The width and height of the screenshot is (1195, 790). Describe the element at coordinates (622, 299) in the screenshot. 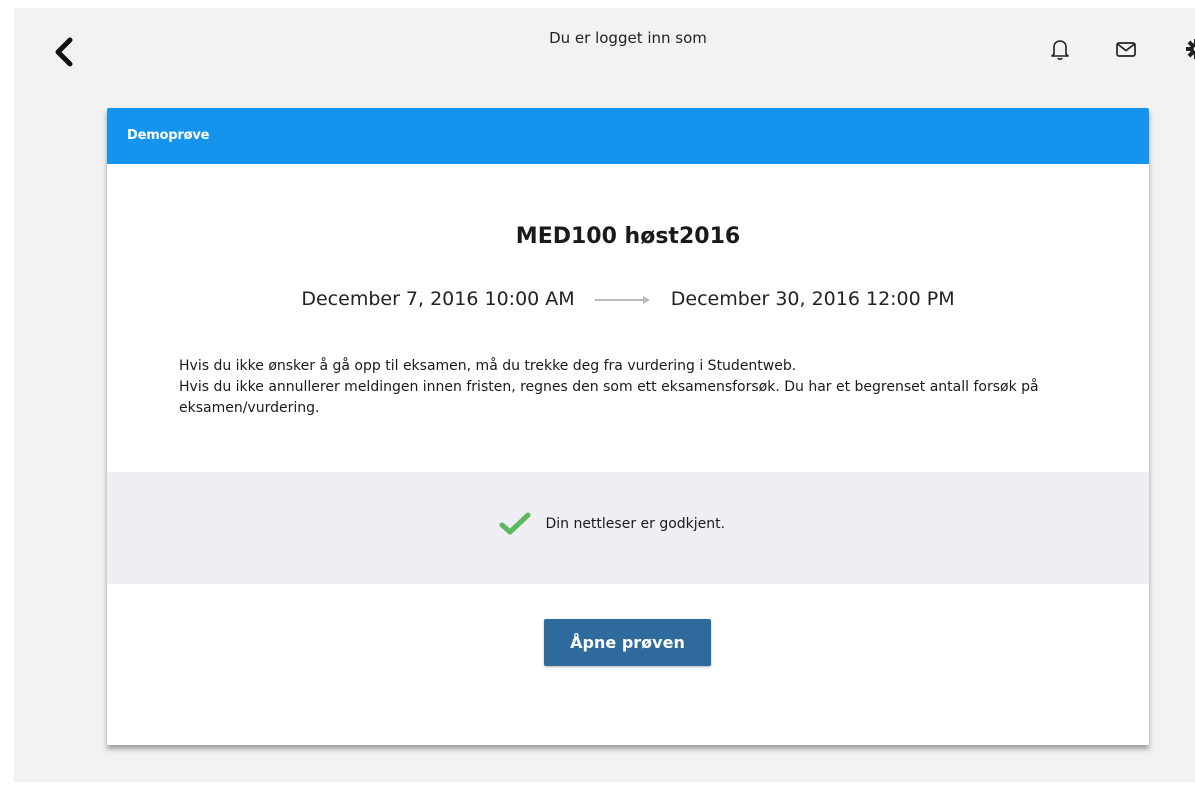

I see `arrow-right-icon` at that location.